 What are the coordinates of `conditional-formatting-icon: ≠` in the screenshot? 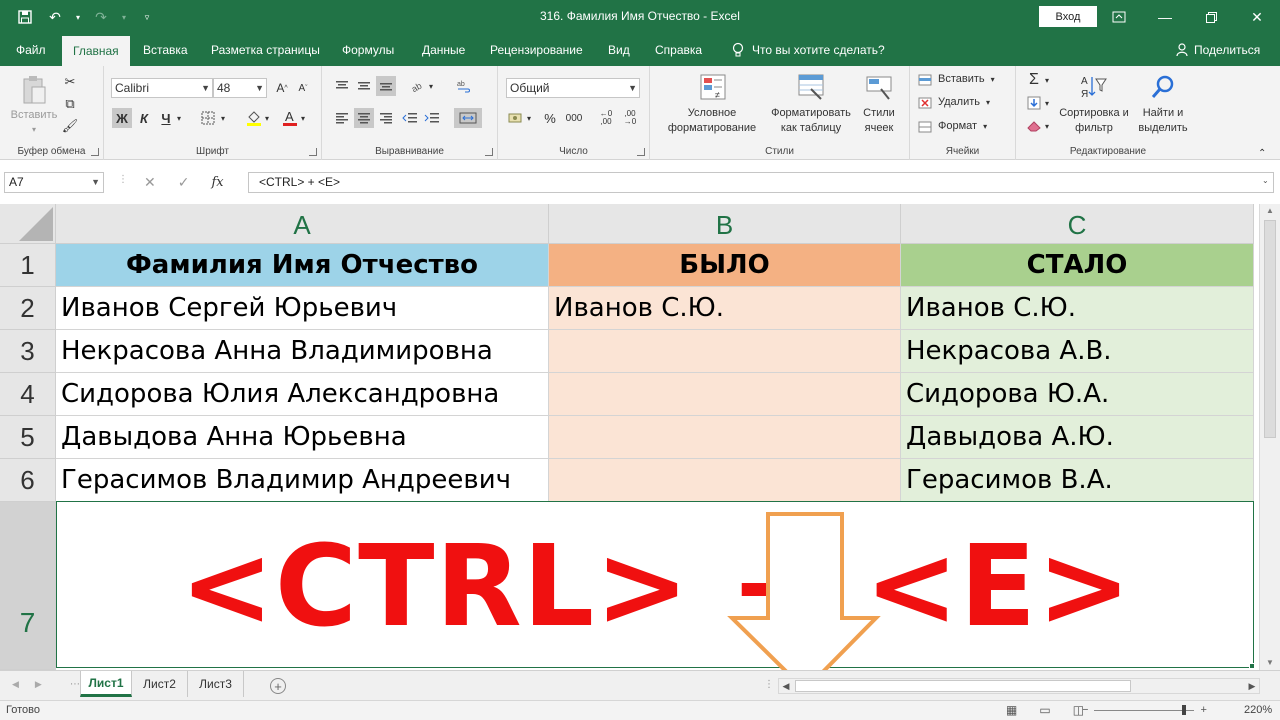 It's located at (713, 87).